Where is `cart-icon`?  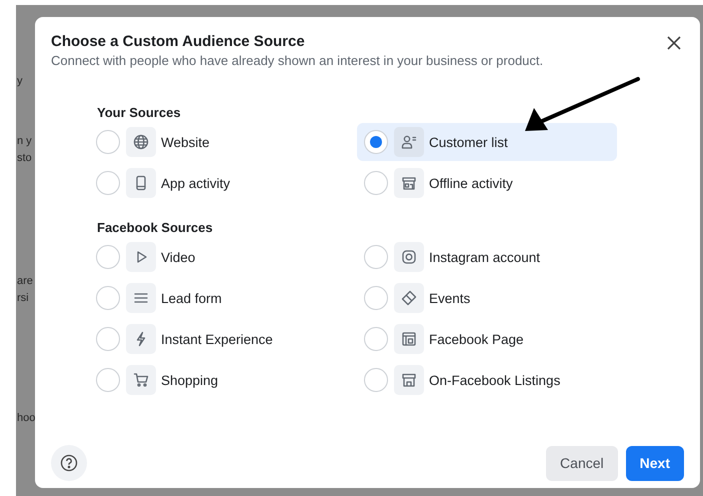
cart-icon is located at coordinates (141, 380).